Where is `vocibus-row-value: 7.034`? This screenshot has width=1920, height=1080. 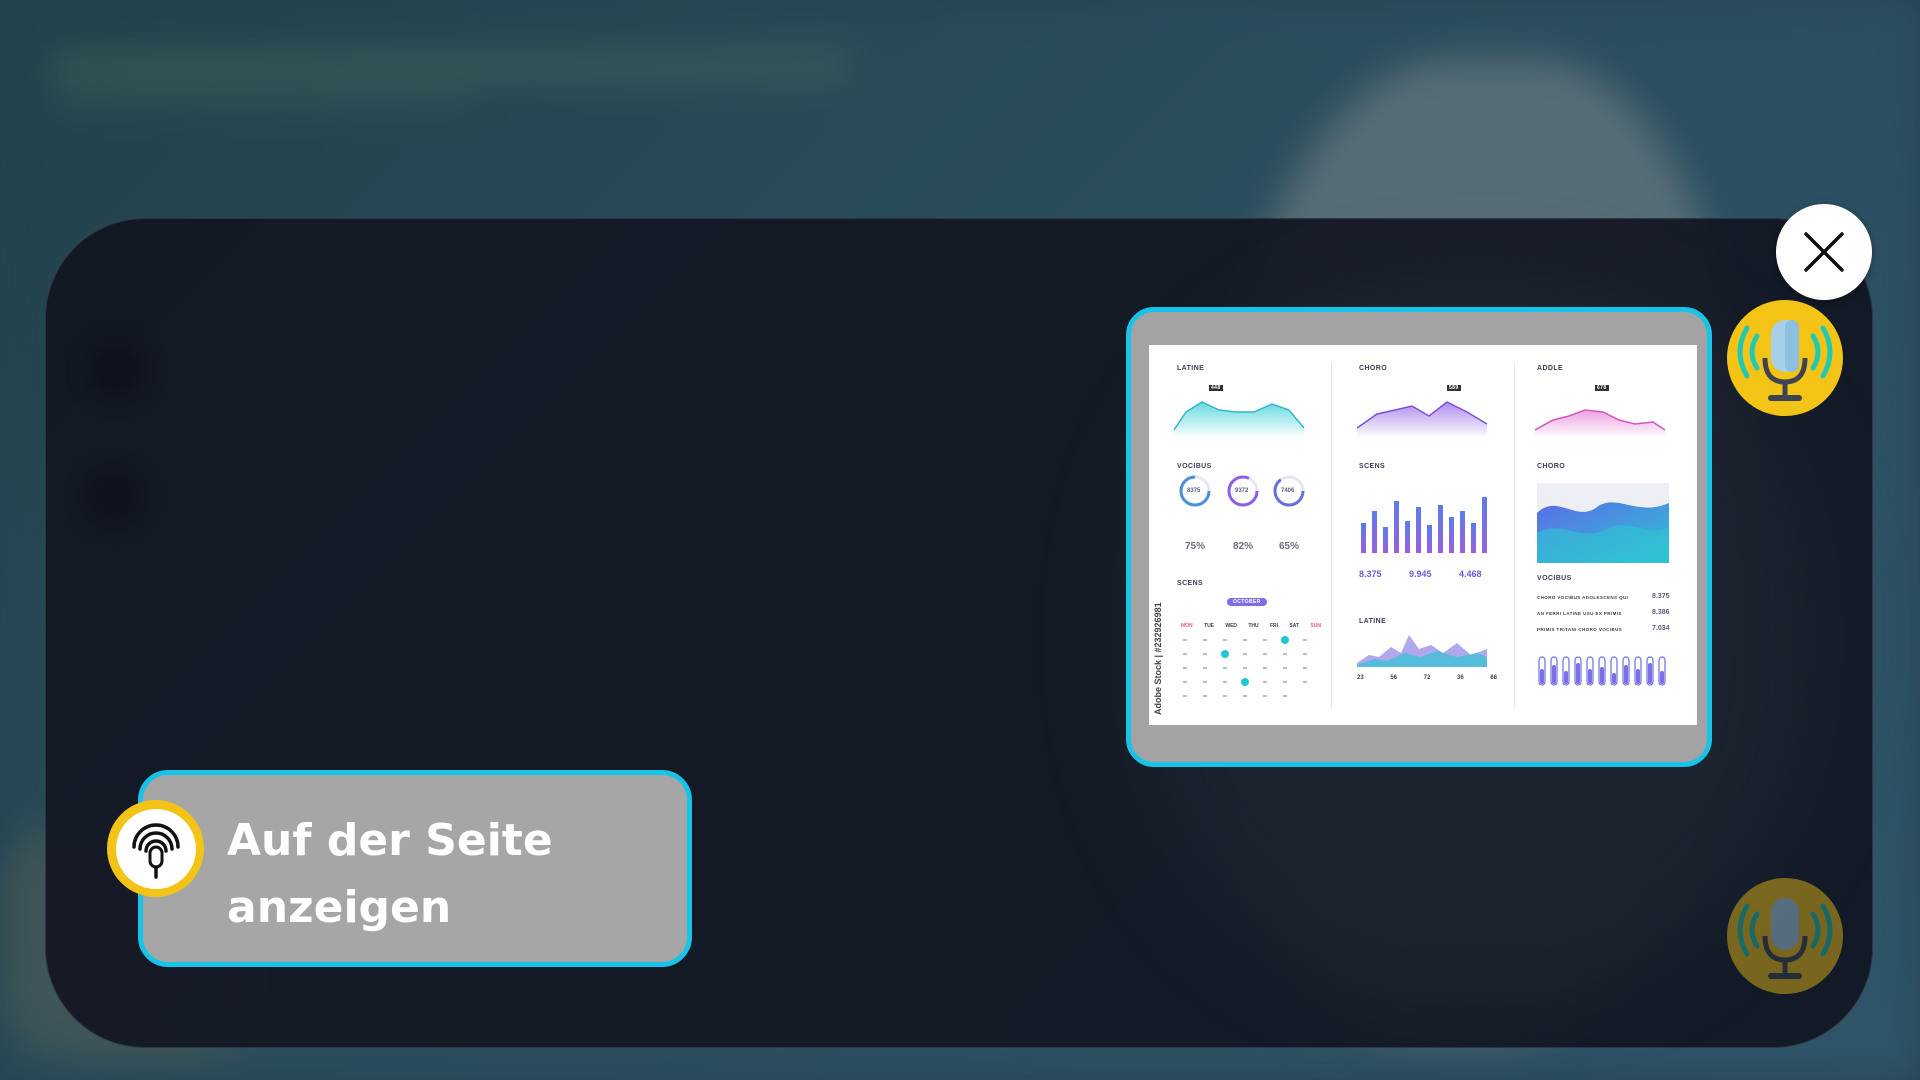
vocibus-row-value: 7.034 is located at coordinates (1661, 628).